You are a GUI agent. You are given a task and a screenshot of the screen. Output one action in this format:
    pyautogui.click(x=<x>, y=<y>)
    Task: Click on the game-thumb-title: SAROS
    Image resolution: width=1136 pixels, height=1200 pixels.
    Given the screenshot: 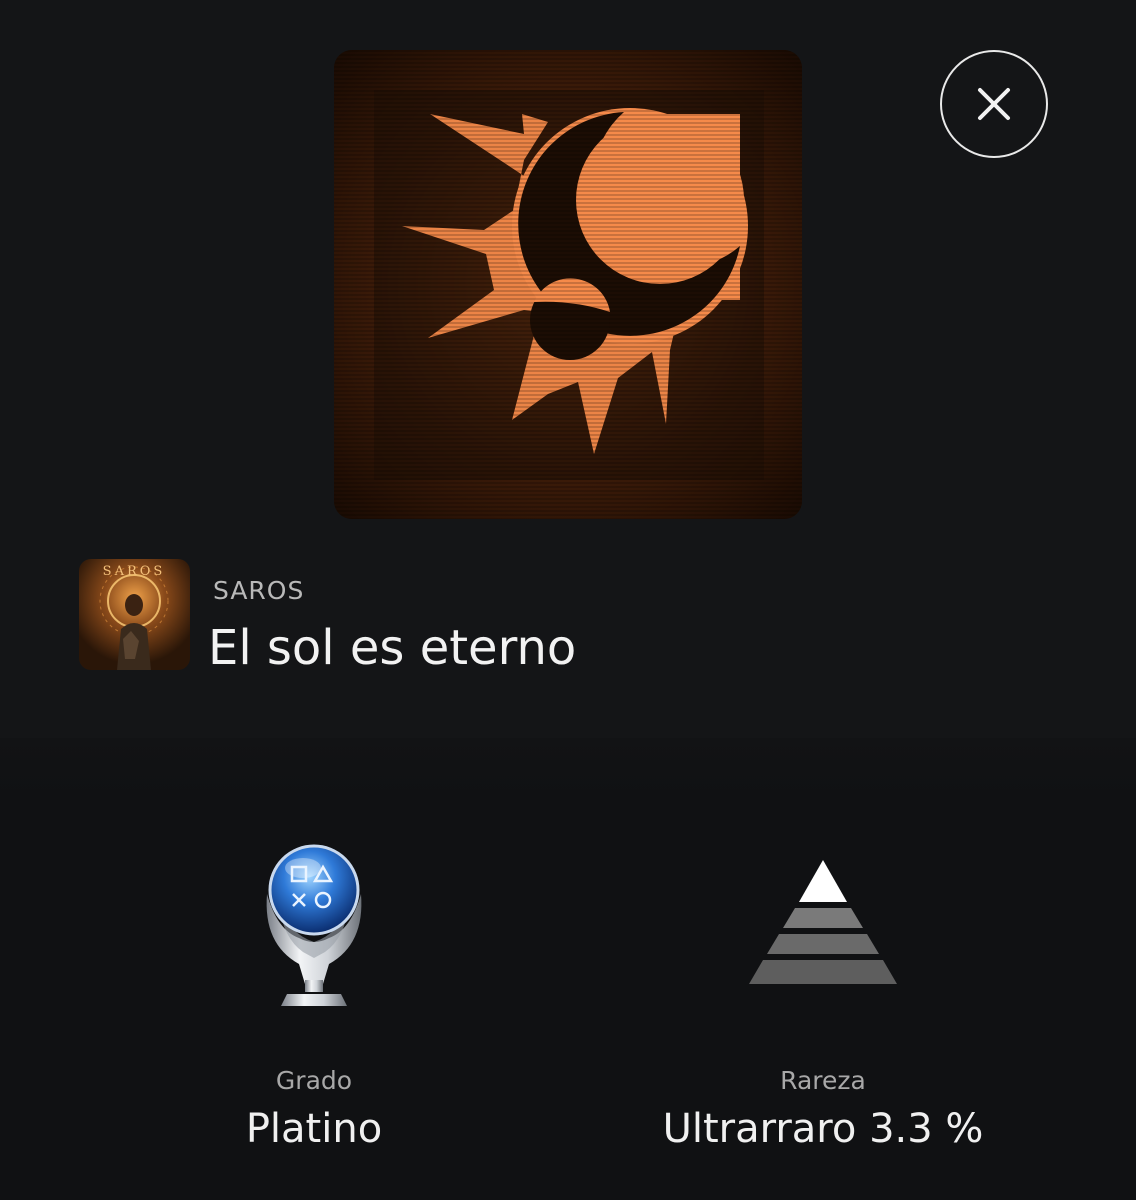 What is the action you would take?
    pyautogui.click(x=134, y=571)
    